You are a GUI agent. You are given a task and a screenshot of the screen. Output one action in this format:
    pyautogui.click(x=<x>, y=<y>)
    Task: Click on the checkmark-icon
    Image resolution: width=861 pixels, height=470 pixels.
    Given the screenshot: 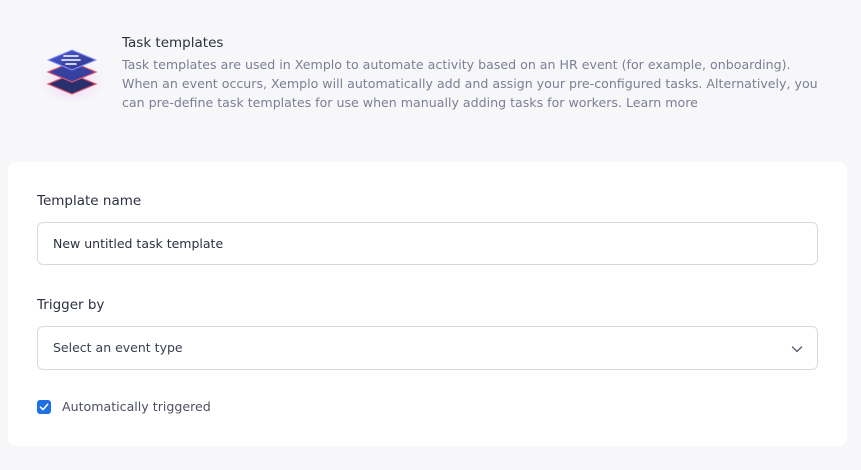 What is the action you would take?
    pyautogui.click(x=44, y=407)
    